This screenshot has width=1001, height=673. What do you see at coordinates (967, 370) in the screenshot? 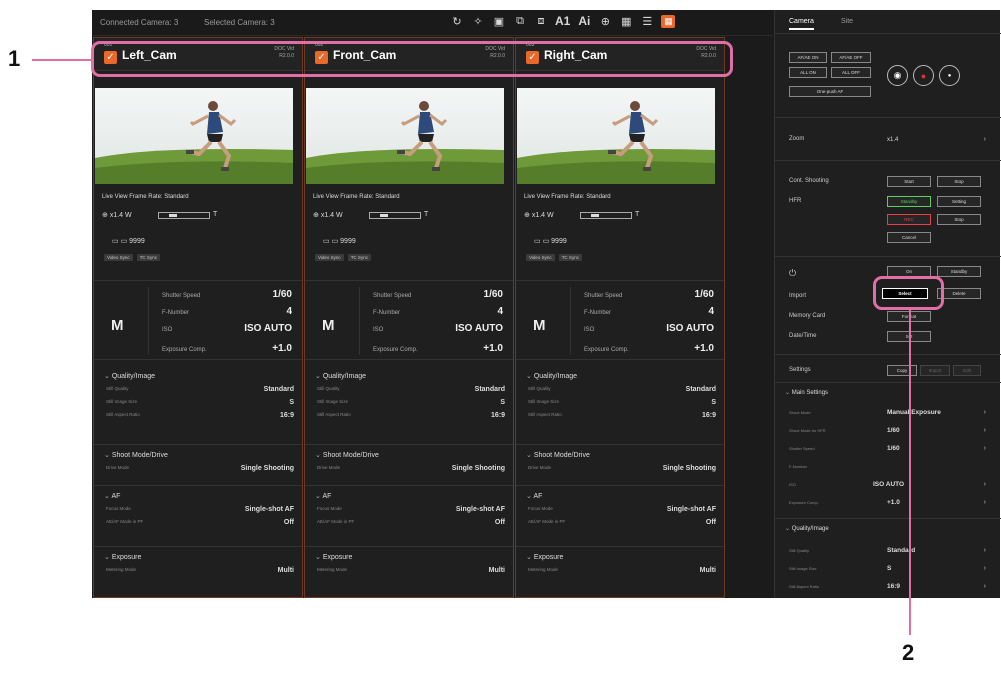
I see `settings-edit-button: Edit` at bounding box center [967, 370].